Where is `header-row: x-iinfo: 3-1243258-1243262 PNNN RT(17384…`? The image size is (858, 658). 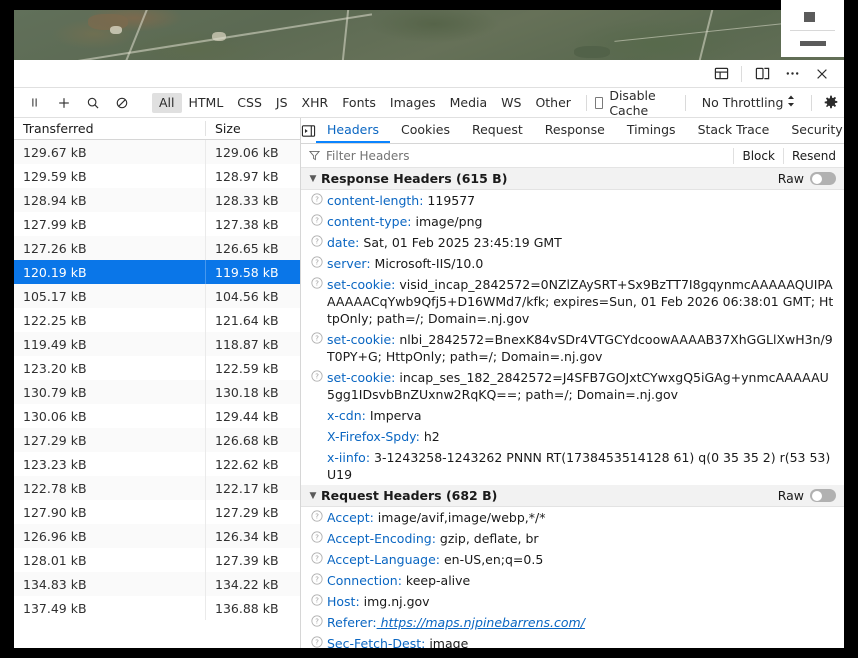 header-row: x-iinfo: 3-1243258-1243262 PNNN RT(17384… is located at coordinates (572, 466).